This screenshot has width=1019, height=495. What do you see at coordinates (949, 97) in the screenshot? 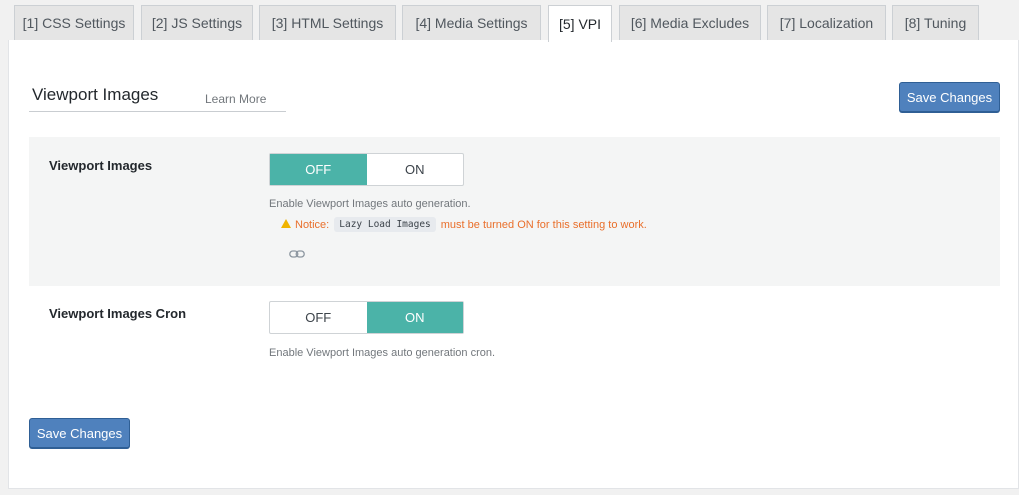
I see `save-changes-button-top: Save Changes` at bounding box center [949, 97].